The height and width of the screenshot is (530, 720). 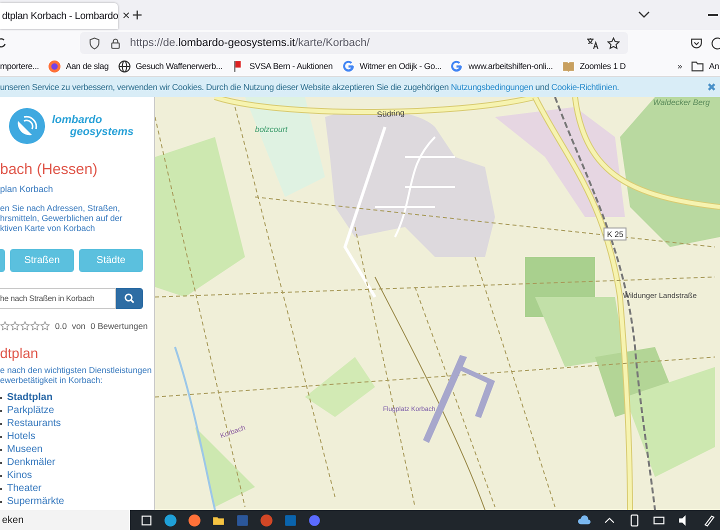 What do you see at coordinates (76, 375) in the screenshot?
I see `section-text: e nach den wichtigsten Dienstleistungen ewerbetätigkeit in Korbach:` at bounding box center [76, 375].